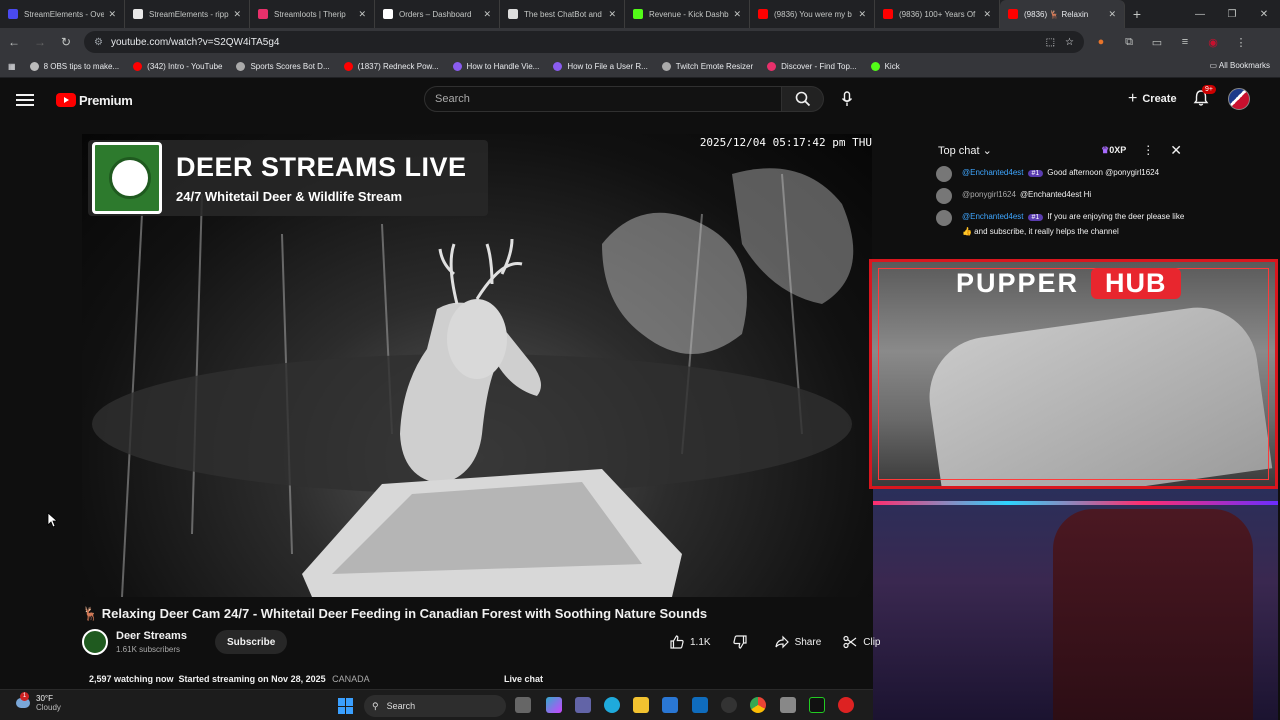 The width and height of the screenshot is (1280, 720). What do you see at coordinates (846, 705) in the screenshot?
I see `streamer-app-icon` at bounding box center [846, 705].